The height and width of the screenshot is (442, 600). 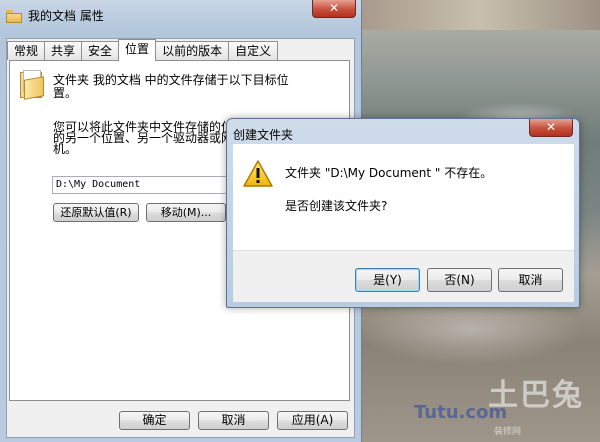 I want to click on tab-security: 安全, so click(x=100, y=50).